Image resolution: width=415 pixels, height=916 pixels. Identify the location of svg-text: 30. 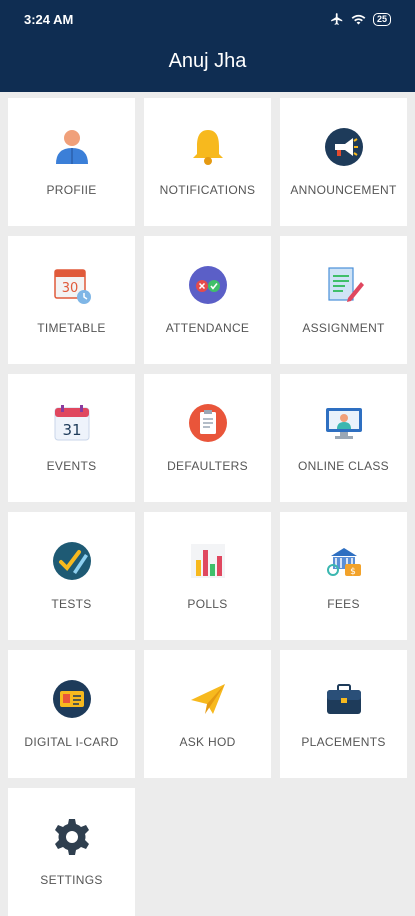
(69, 288).